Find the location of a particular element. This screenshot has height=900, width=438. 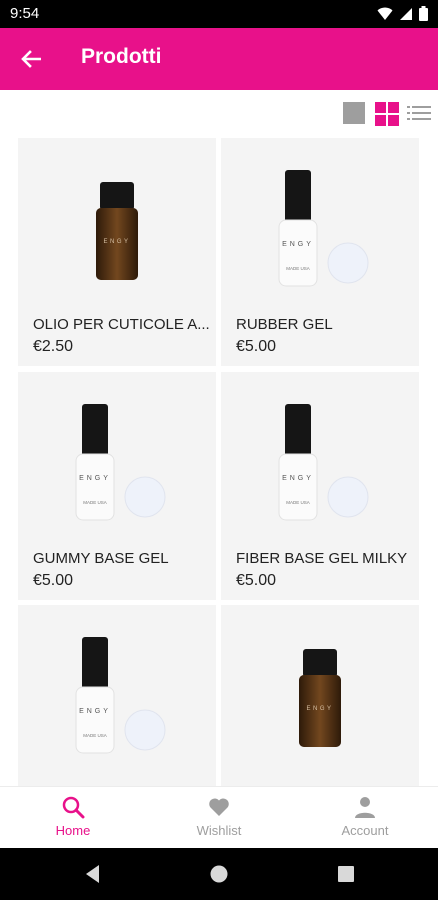

page-title: Prodotti is located at coordinates (121, 56).